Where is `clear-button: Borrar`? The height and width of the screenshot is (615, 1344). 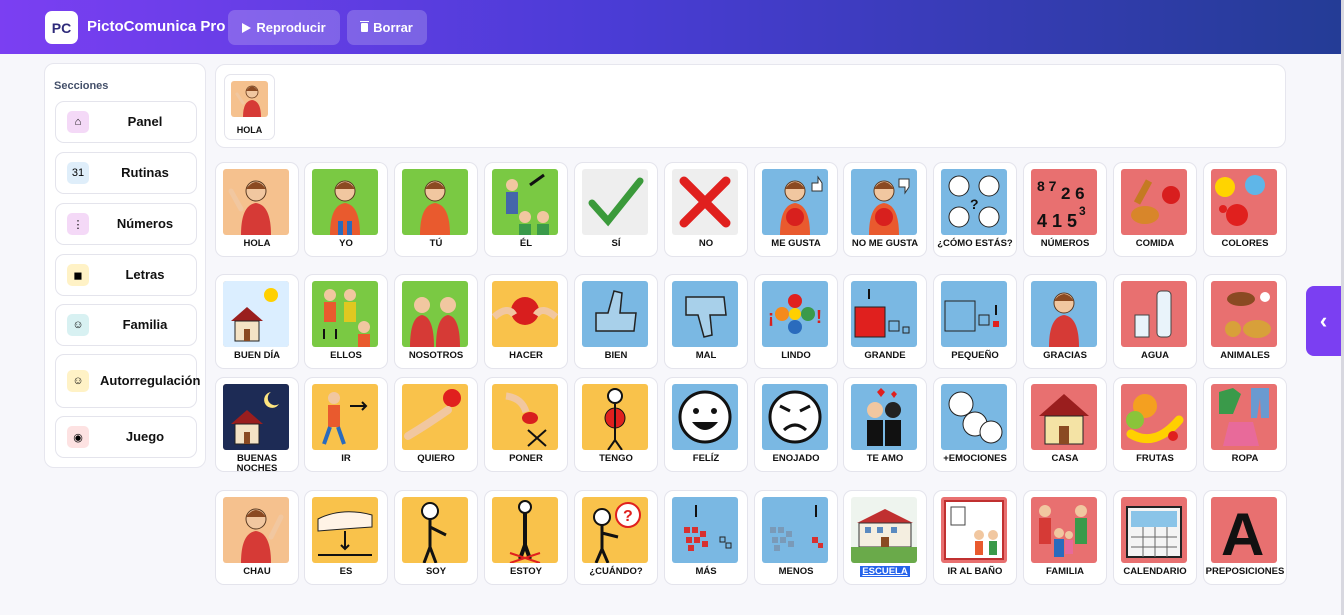 clear-button: Borrar is located at coordinates (387, 27).